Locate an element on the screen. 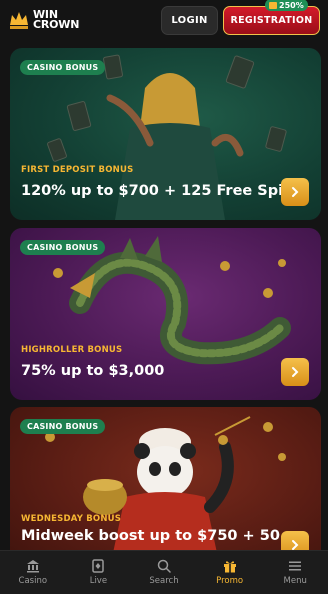 This screenshot has height=594, width=328. nav-item-promo: Promo is located at coordinates (230, 572).